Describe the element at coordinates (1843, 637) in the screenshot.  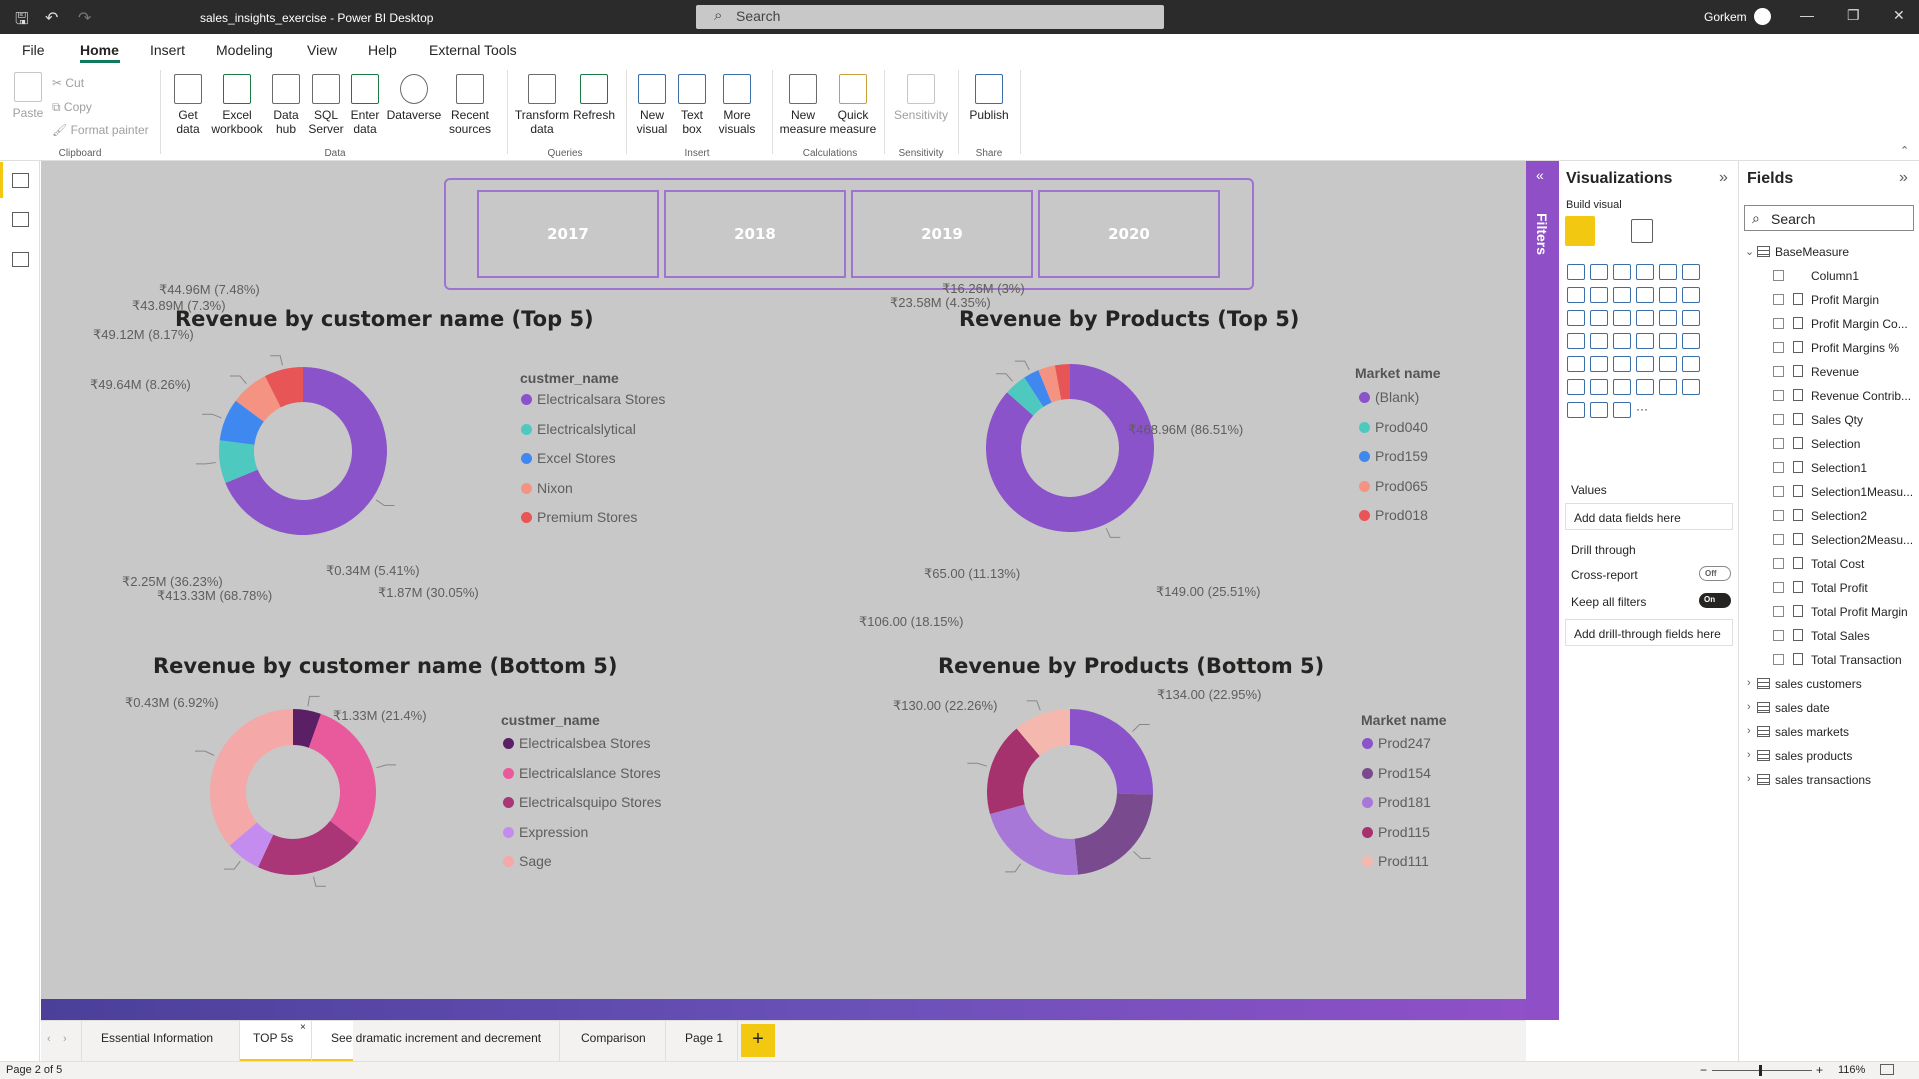
I see `field-item: Total Sales` at that location.